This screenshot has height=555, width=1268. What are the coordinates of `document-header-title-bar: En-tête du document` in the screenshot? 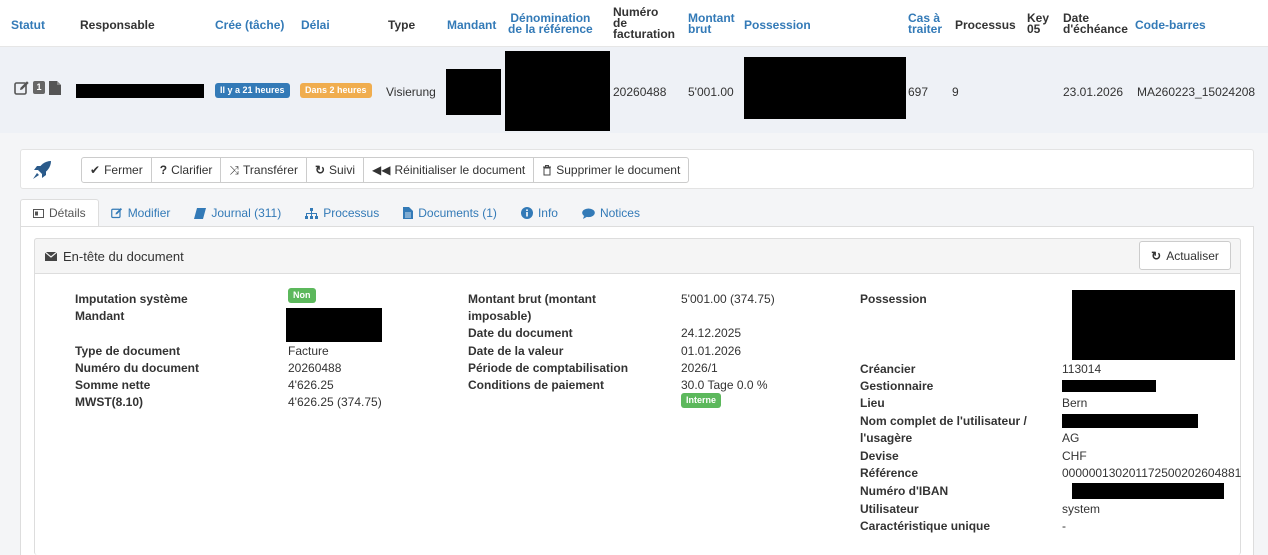 It's located at (637, 256).